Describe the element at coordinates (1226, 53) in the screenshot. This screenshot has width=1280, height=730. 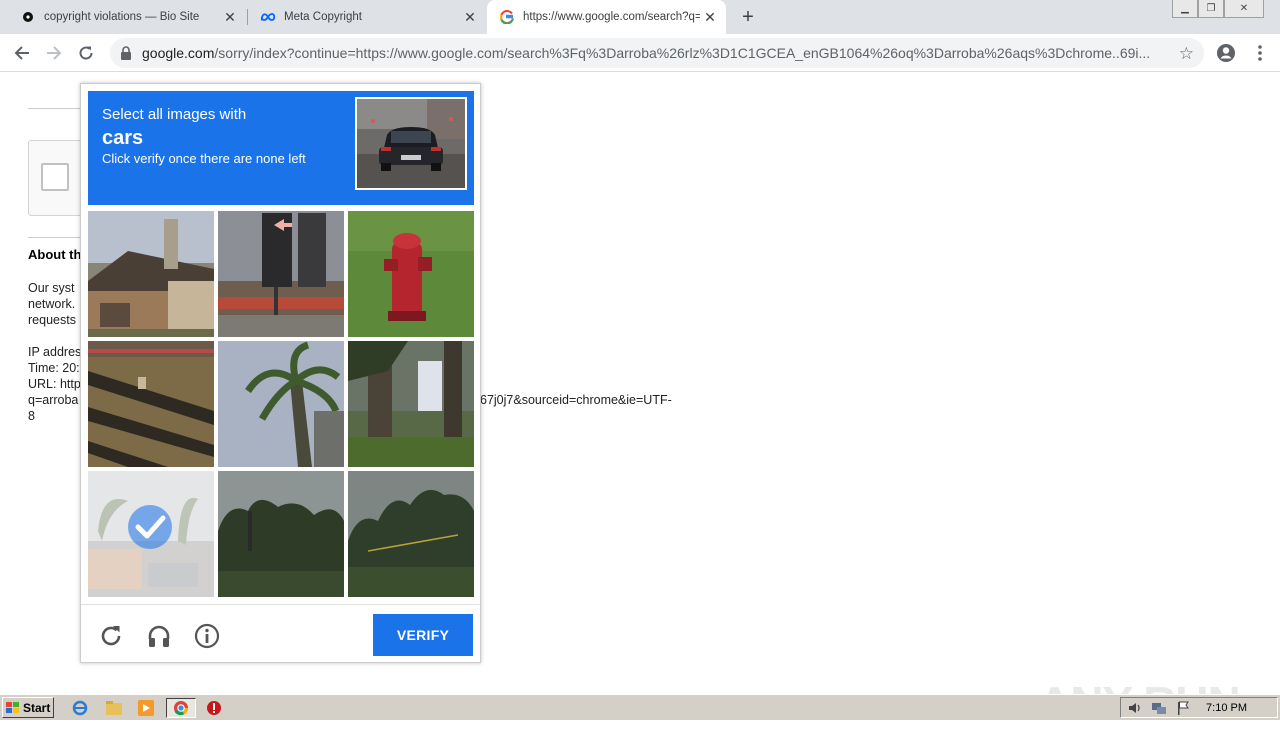
I see `profile-icon` at that location.